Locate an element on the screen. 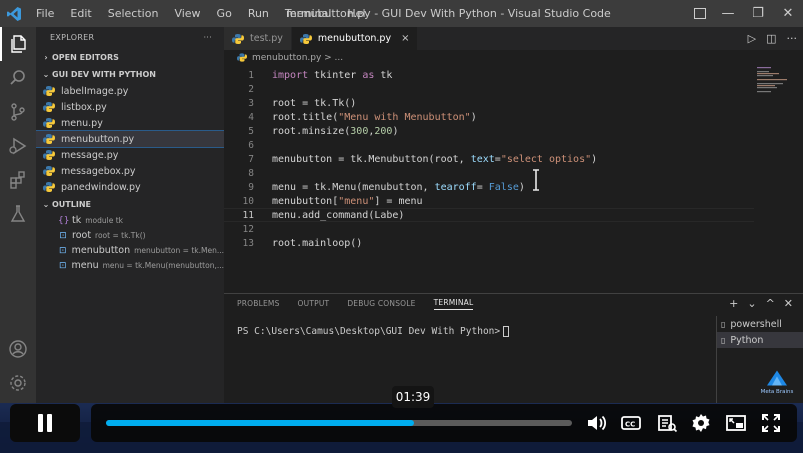 This screenshot has width=803, height=453. panel-tab-debug-console: DEBUG CONSOLE is located at coordinates (381, 303).